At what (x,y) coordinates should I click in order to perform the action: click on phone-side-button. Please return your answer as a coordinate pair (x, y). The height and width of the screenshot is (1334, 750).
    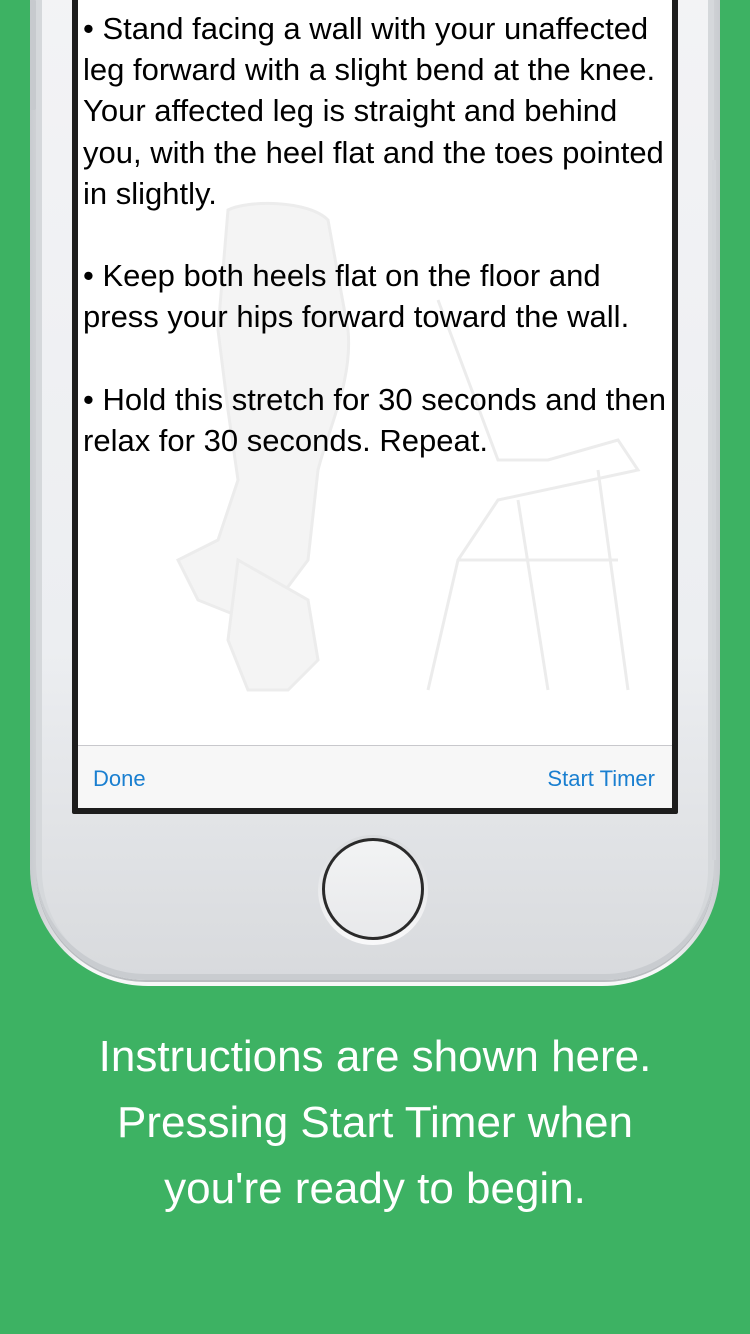
    Looking at the image, I should click on (33, 55).